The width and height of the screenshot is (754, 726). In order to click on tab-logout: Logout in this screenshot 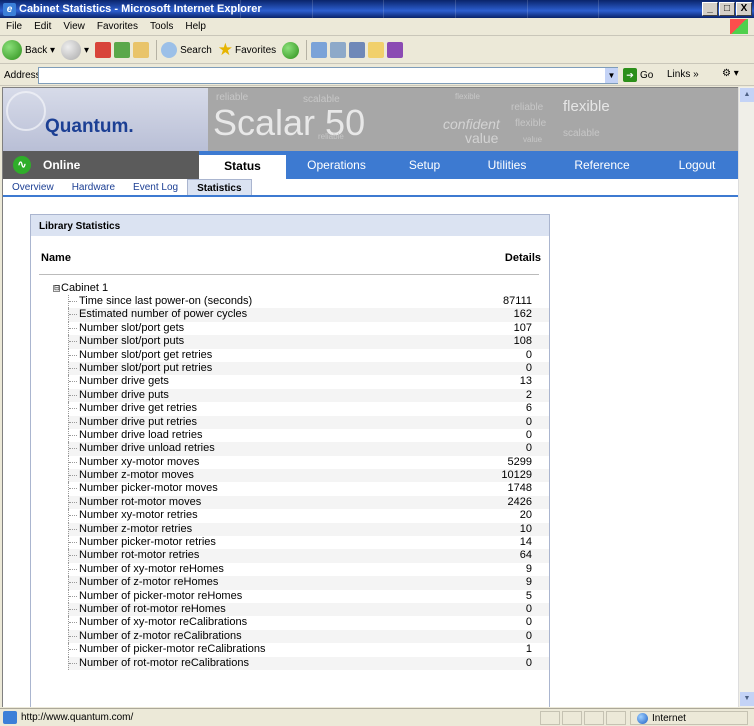, I will do `click(695, 165)`.